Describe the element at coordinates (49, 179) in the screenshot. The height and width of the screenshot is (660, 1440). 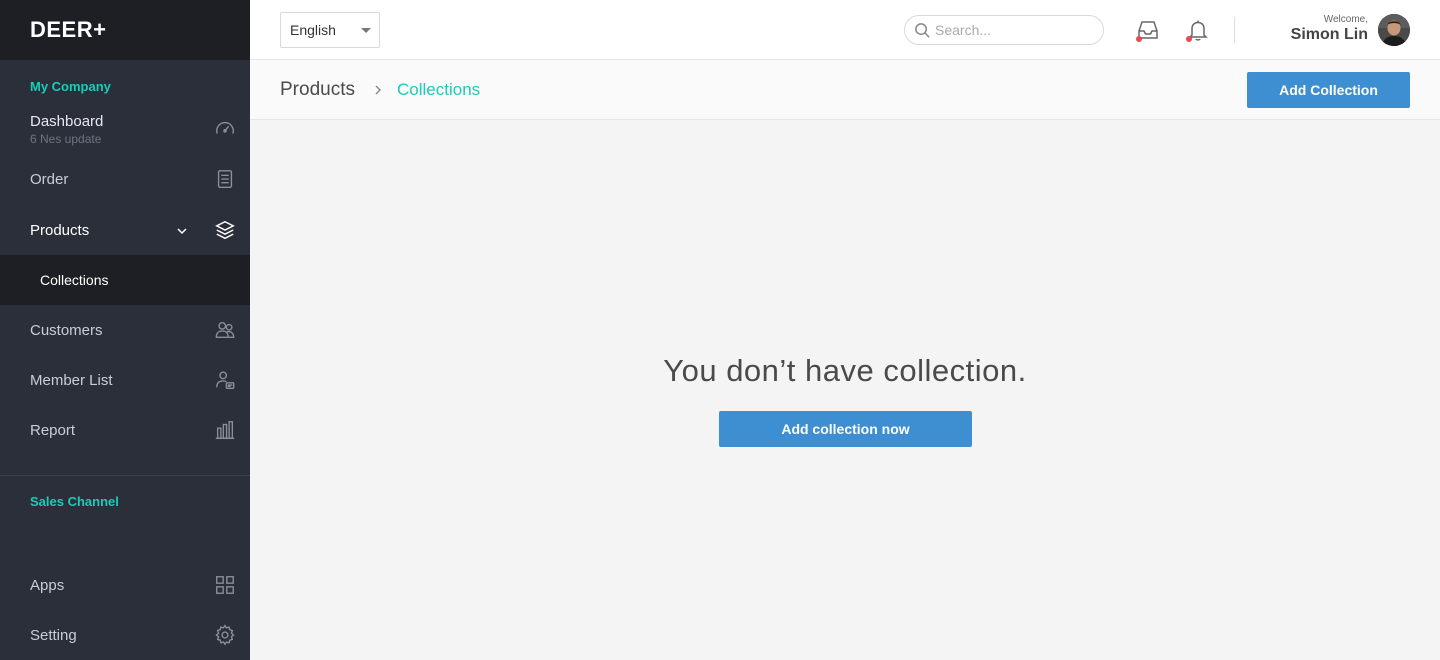
I see `sidebar-item-label: Order` at that location.